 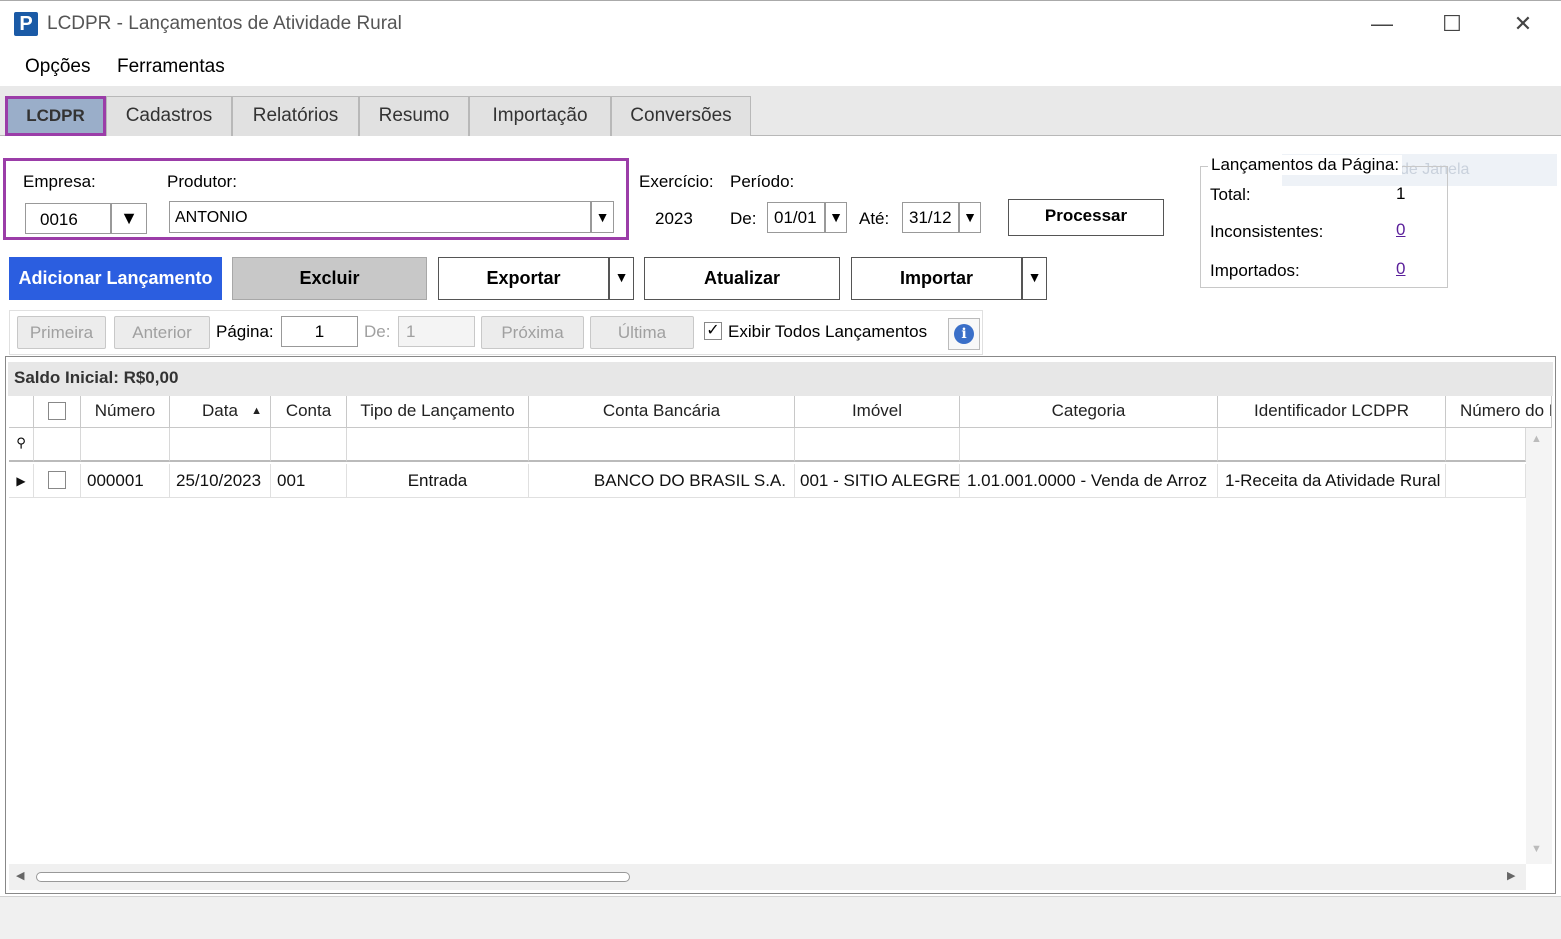 What do you see at coordinates (380, 217) in the screenshot?
I see `produtor-select: ANTONIO` at bounding box center [380, 217].